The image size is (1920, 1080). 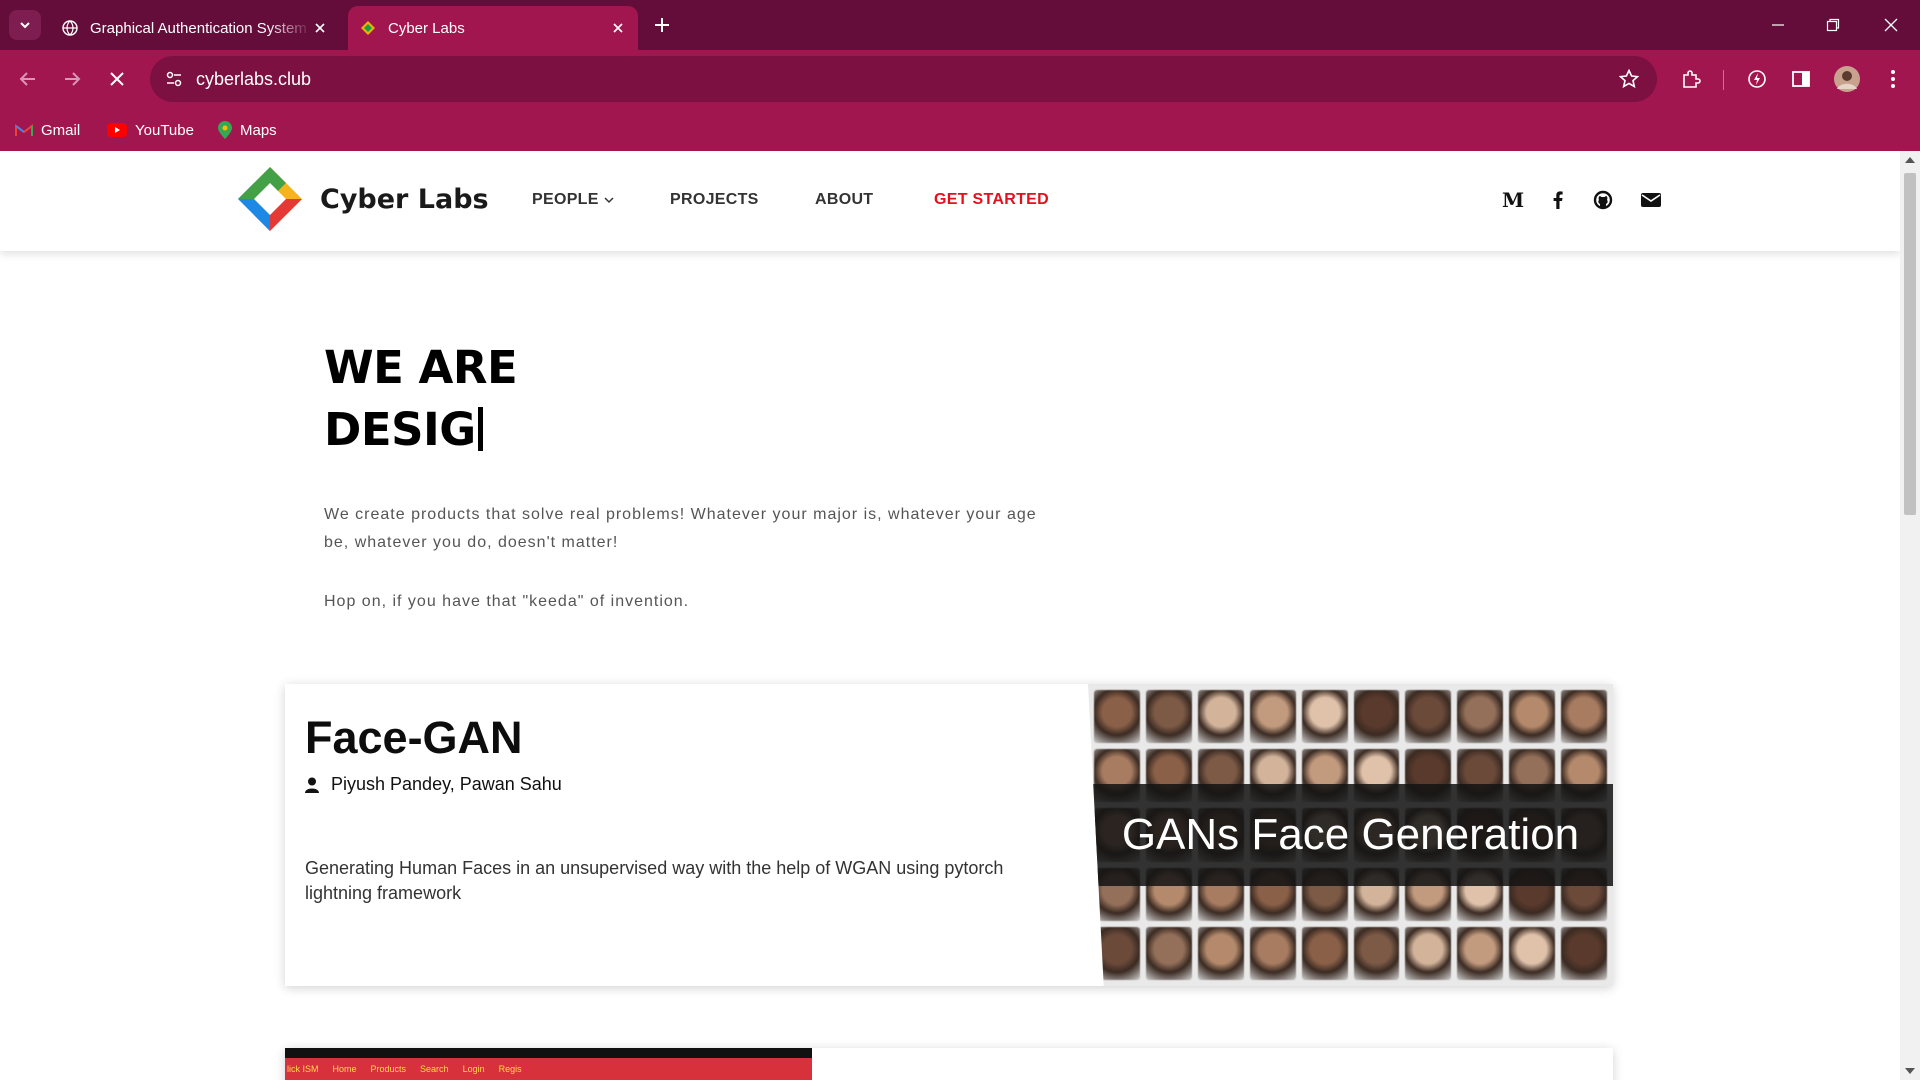 What do you see at coordinates (421, 367) in the screenshot?
I see `hero-title-line1: WE ARE` at bounding box center [421, 367].